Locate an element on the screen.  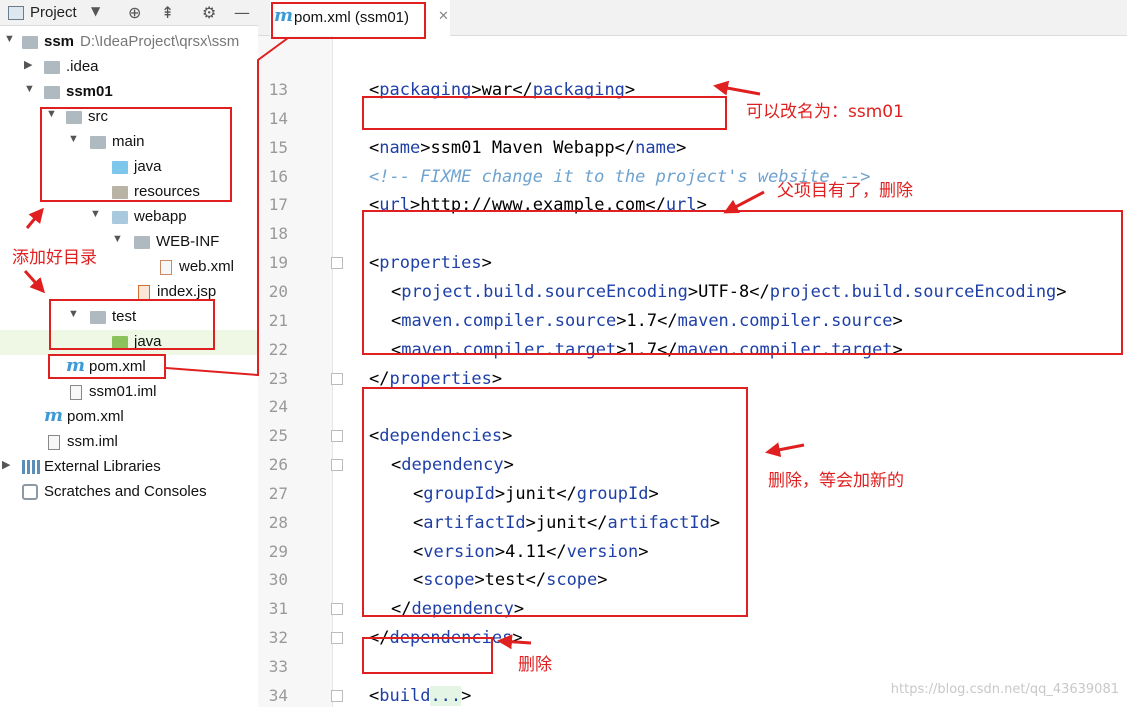
tree-item-webapp: ▼ webapp is located at coordinates (129, 217).